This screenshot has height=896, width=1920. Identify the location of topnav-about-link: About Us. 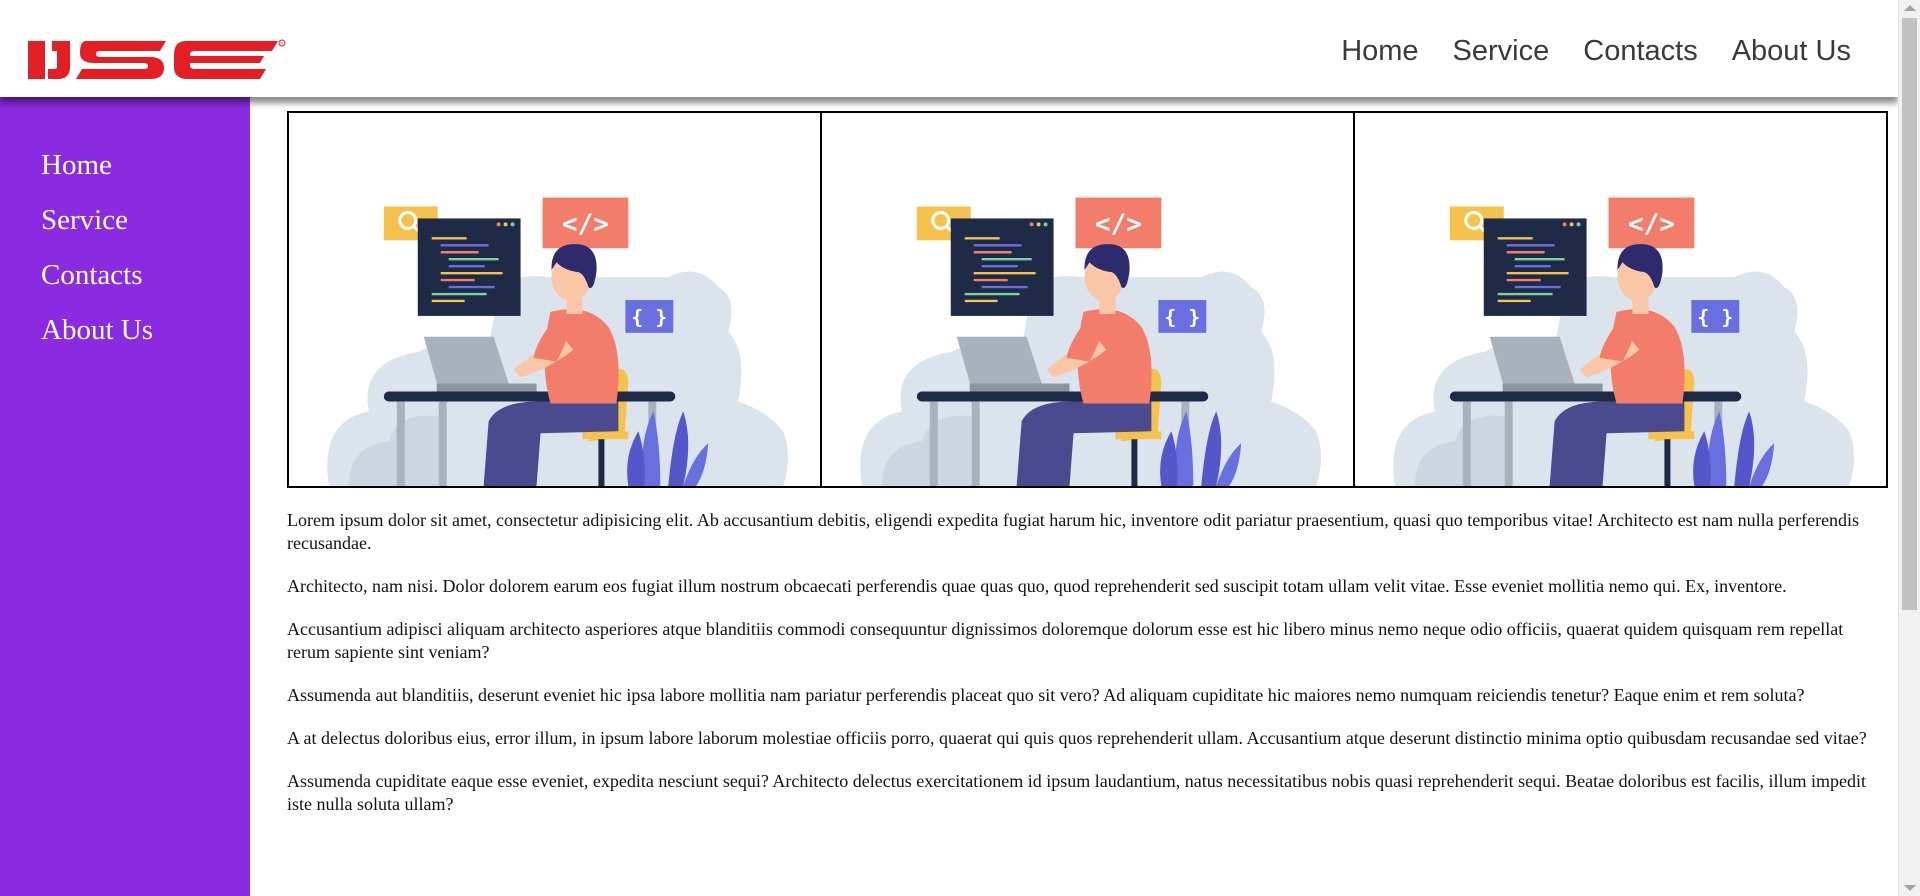
(1791, 51).